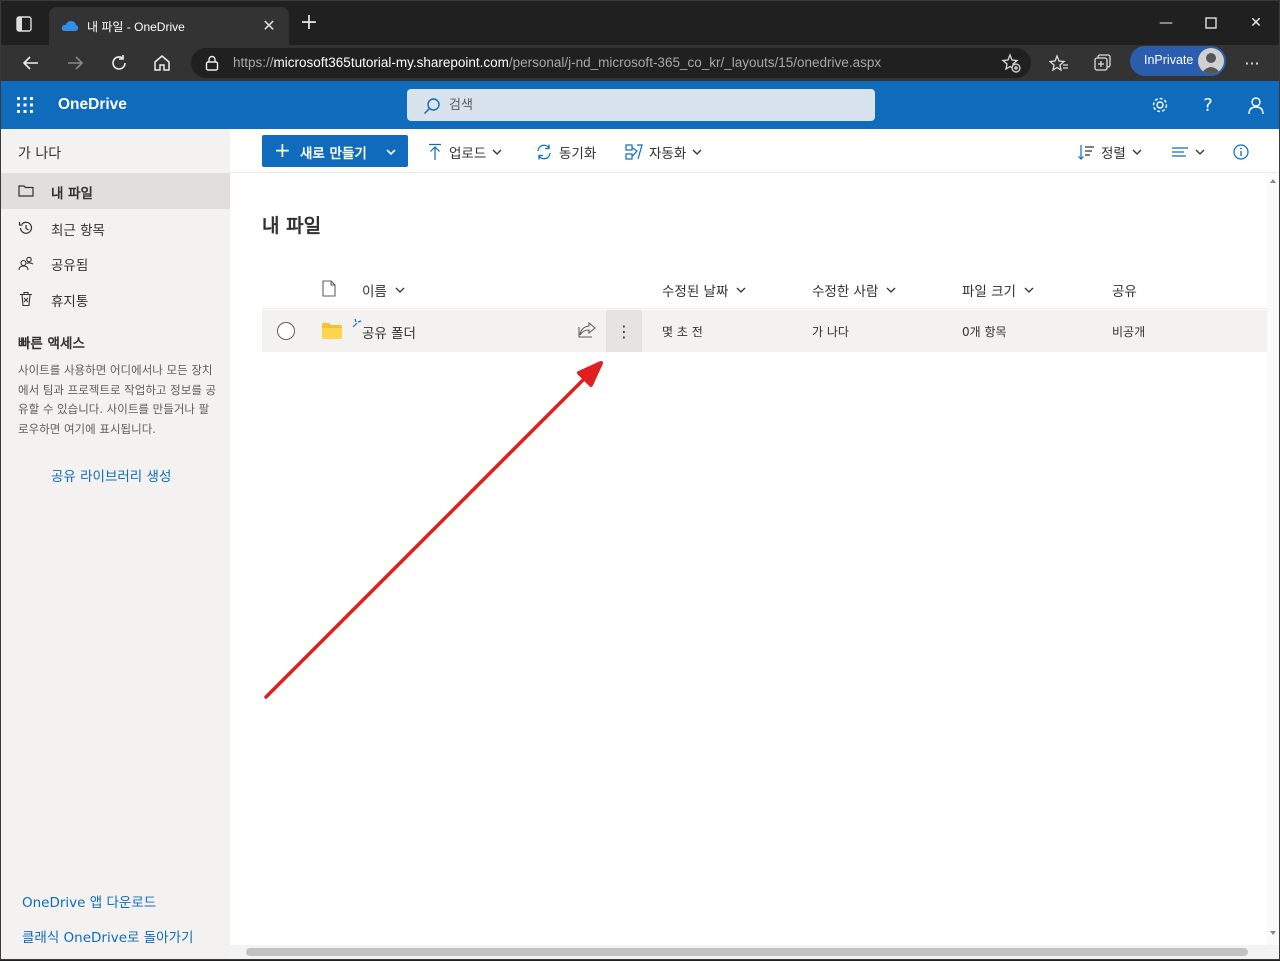  I want to click on history-icon, so click(26, 228).